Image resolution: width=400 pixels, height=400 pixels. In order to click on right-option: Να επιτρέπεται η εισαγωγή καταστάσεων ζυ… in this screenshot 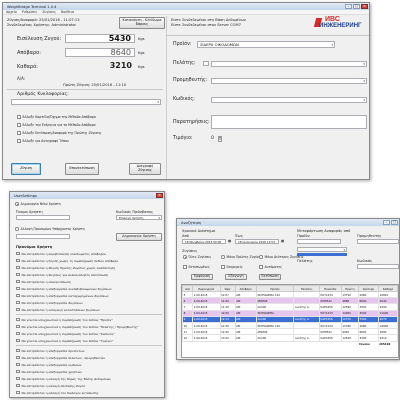, I will do `click(89, 309)`.